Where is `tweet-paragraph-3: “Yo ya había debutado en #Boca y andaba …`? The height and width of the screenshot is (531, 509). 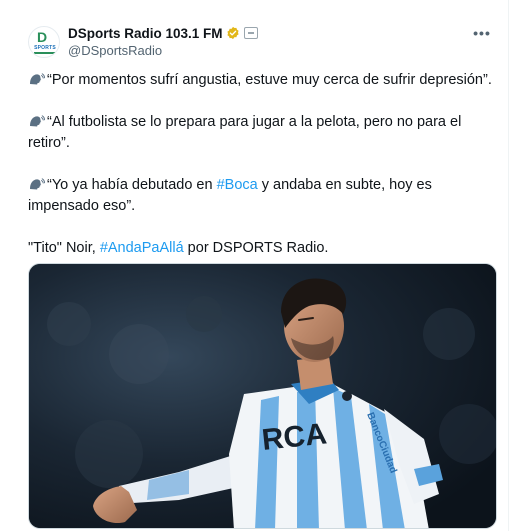 tweet-paragraph-3: “Yo ya había debutado en #Boca y andaba … is located at coordinates (263, 196).